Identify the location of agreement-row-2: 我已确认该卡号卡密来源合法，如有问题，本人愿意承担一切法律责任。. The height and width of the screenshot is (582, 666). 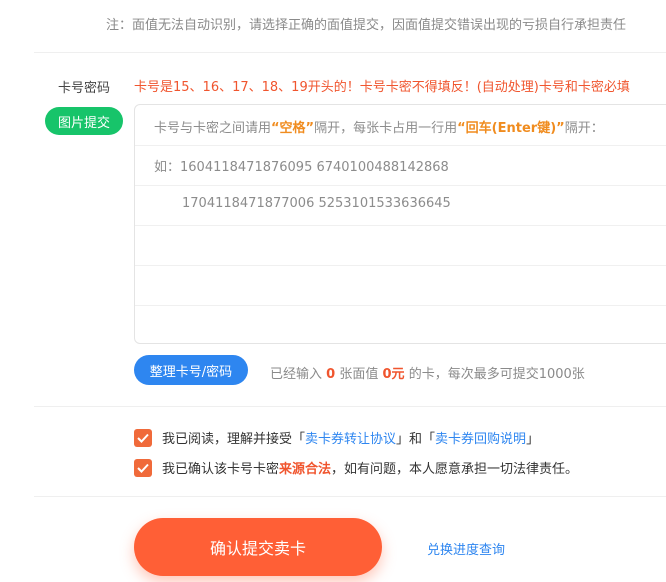
(356, 467).